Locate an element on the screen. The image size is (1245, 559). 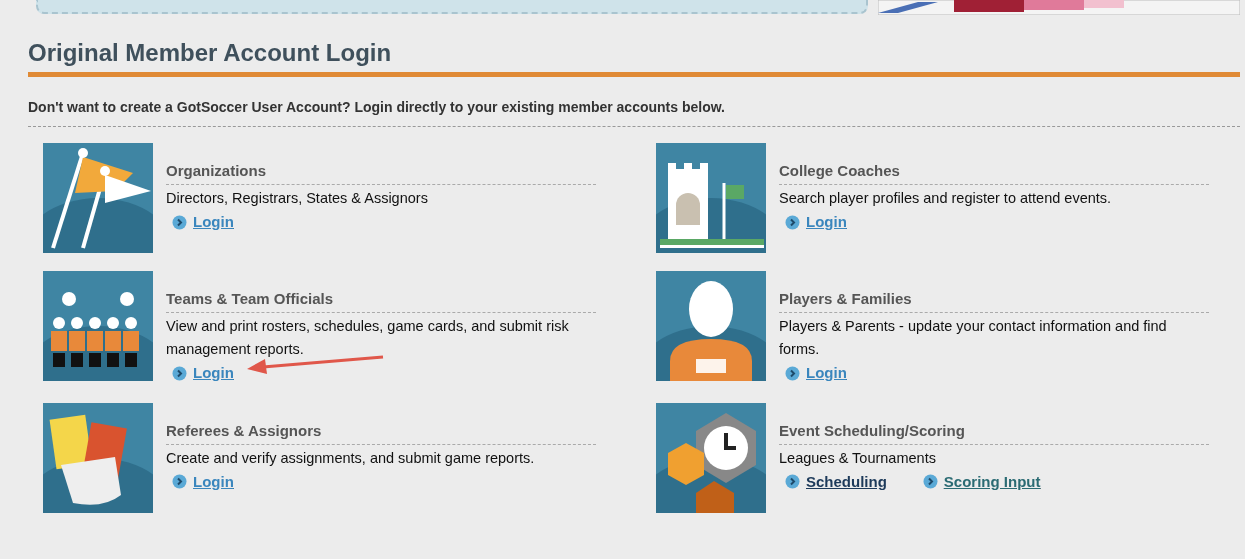
account-description: View and print rosters, schedules, game cards, and submit risk management reports. is located at coordinates (368, 338).